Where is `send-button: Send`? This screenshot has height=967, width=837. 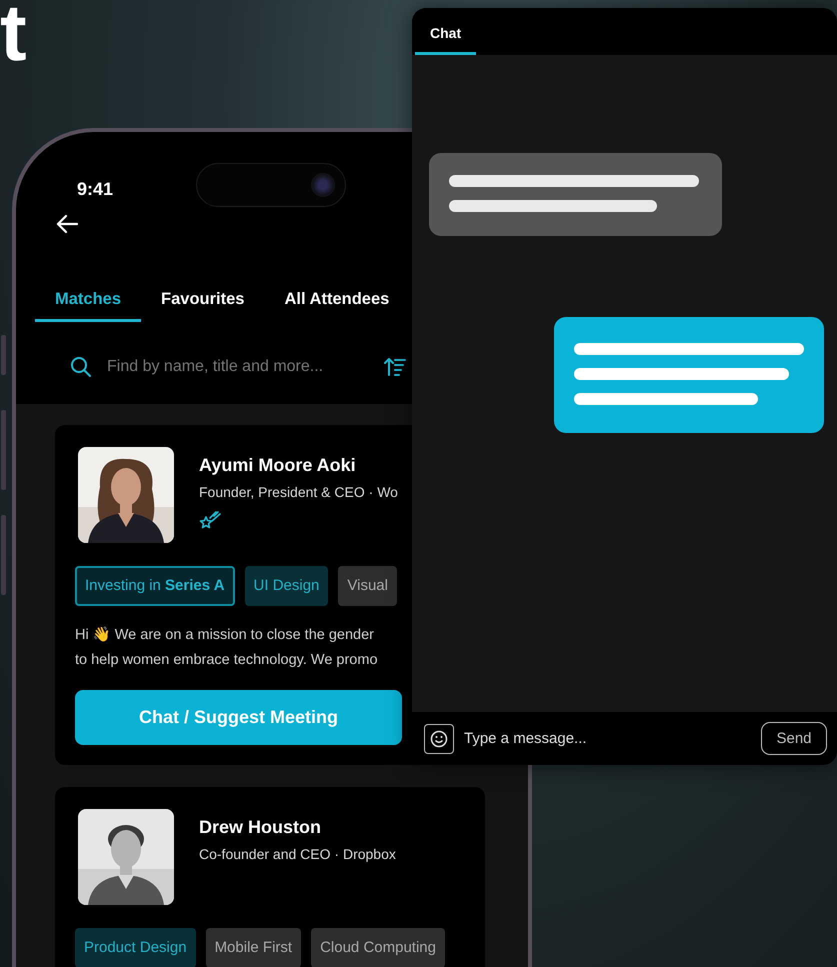
send-button: Send is located at coordinates (794, 738).